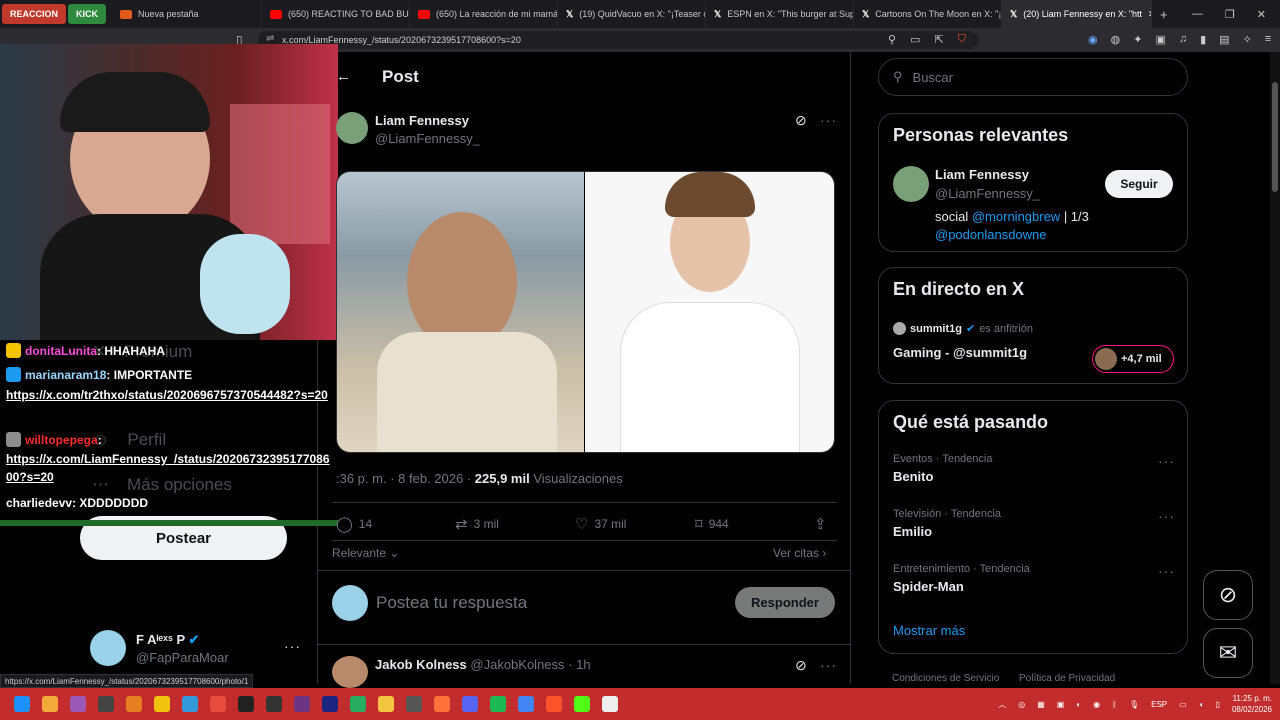  Describe the element at coordinates (582, 704) in the screenshot. I see `kick-icon` at that location.